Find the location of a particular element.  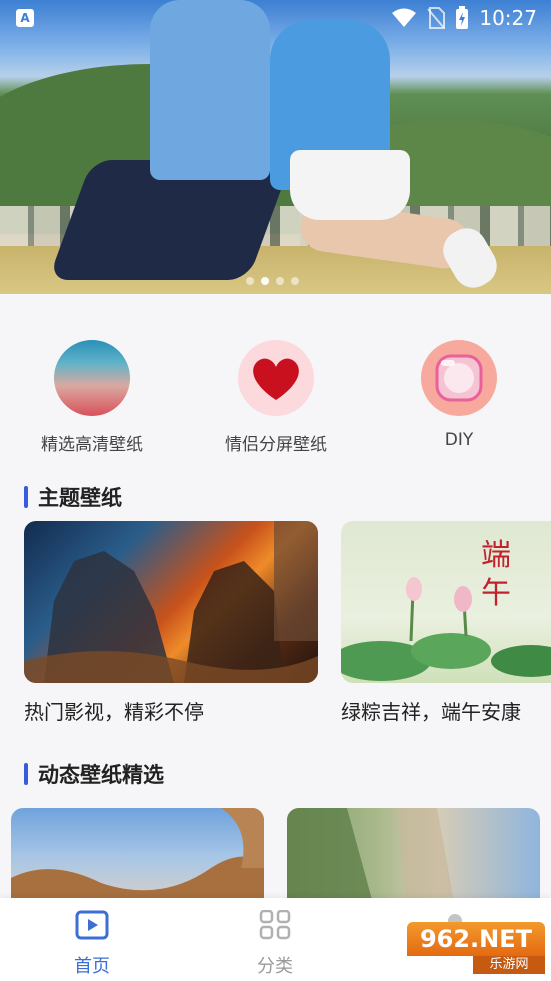

watermark-subtitle: 乐游网 is located at coordinates (509, 965).